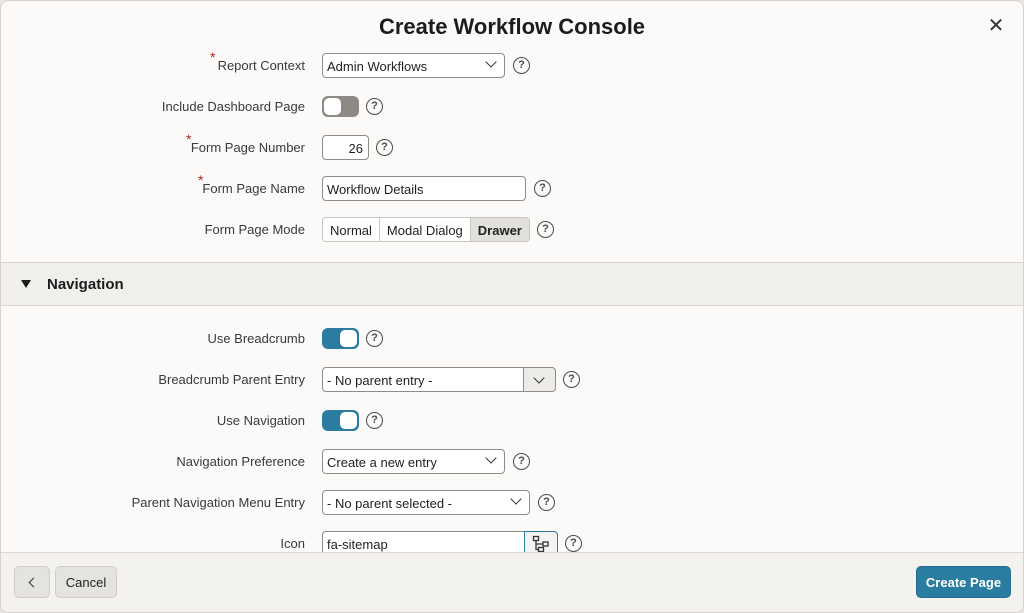 Image resolution: width=1024 pixels, height=613 pixels. I want to click on breadcrumb-parent-dropdown-button, so click(539, 379).